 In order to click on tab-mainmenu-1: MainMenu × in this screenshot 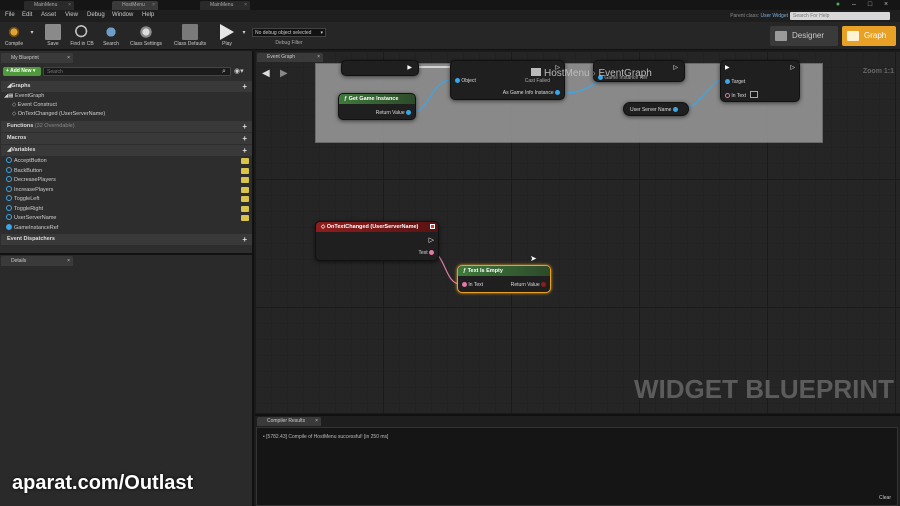, I will do `click(49, 5)`.